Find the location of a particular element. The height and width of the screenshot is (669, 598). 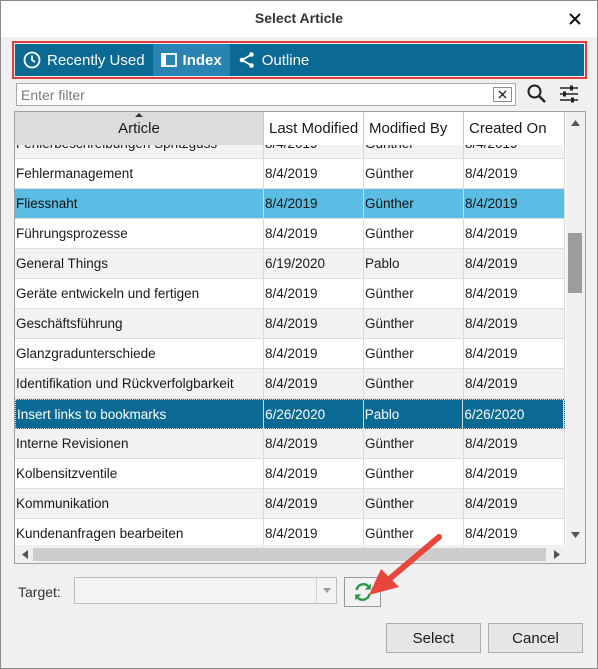

cell-article: Glanzgradunterschiede is located at coordinates (139, 353).